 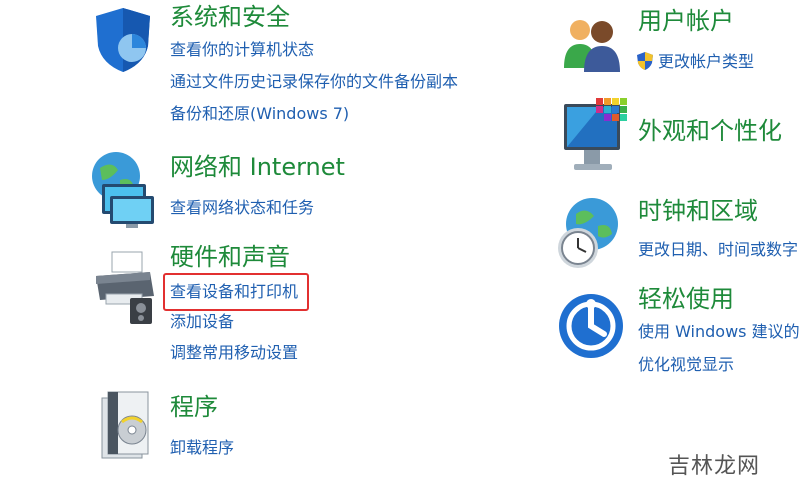 I want to click on change-date-time-link: 更改日期、时间或数字, so click(x=718, y=250).